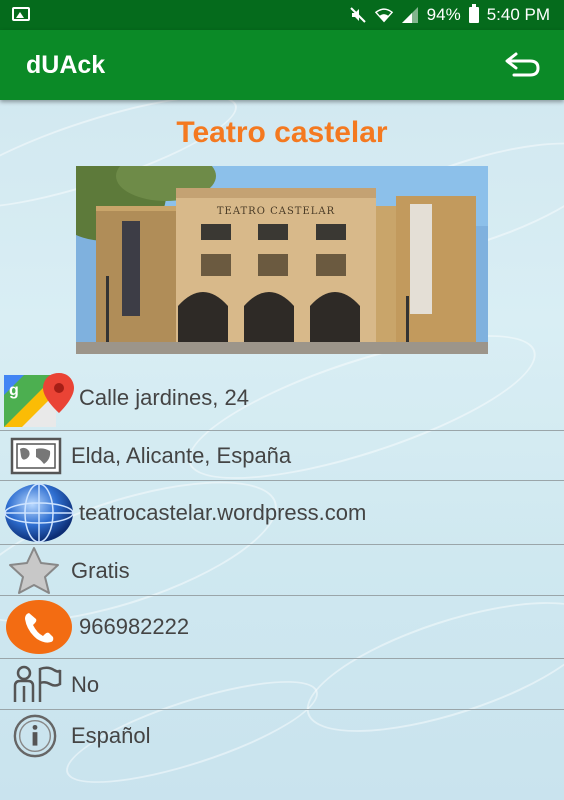 The image size is (564, 800). What do you see at coordinates (282, 684) in the screenshot?
I see `accessibility-row: No` at bounding box center [282, 684].